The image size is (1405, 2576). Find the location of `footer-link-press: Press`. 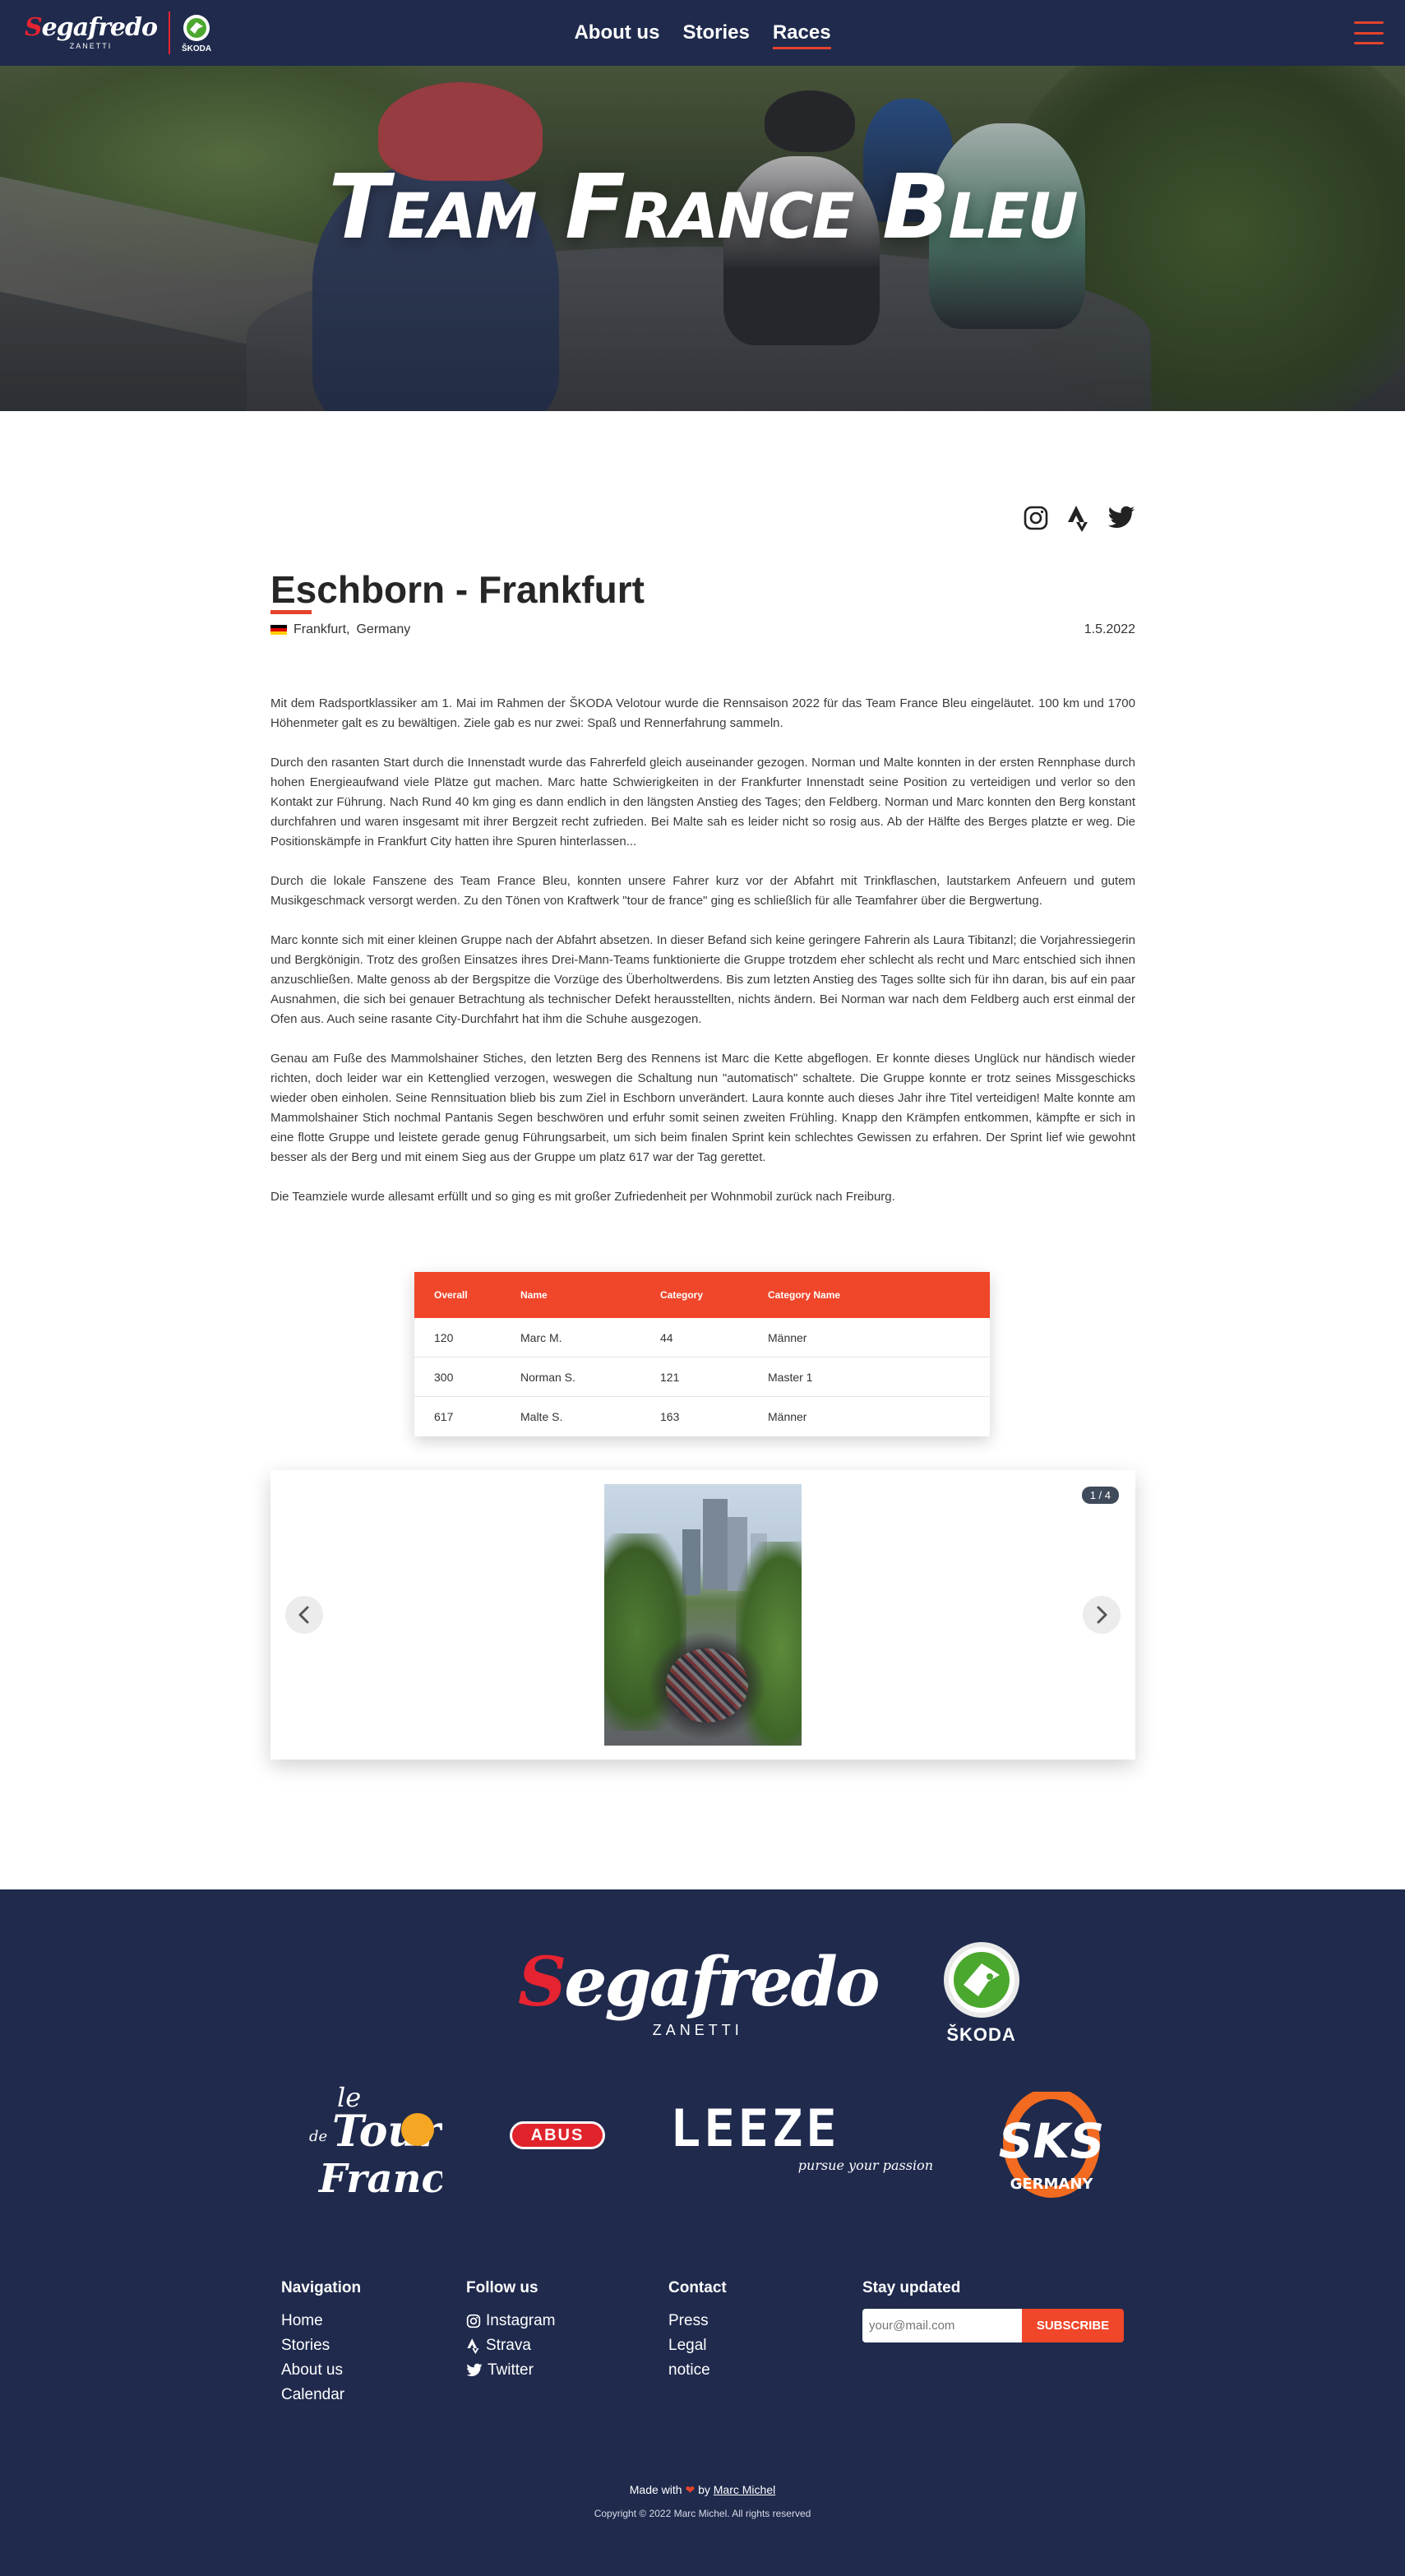

footer-link-press: Press is located at coordinates (697, 2321).